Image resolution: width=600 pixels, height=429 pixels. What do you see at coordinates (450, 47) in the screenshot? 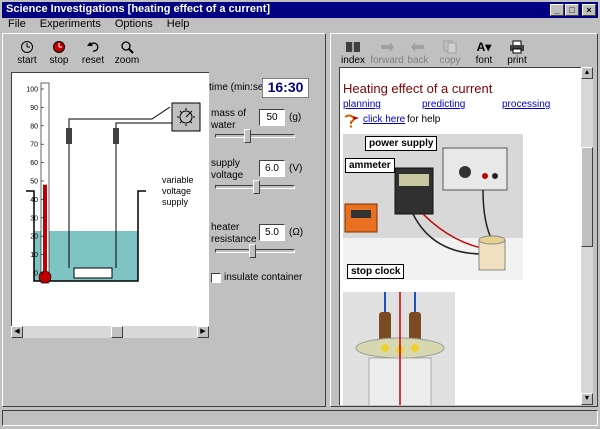
I see `copy-icon` at bounding box center [450, 47].